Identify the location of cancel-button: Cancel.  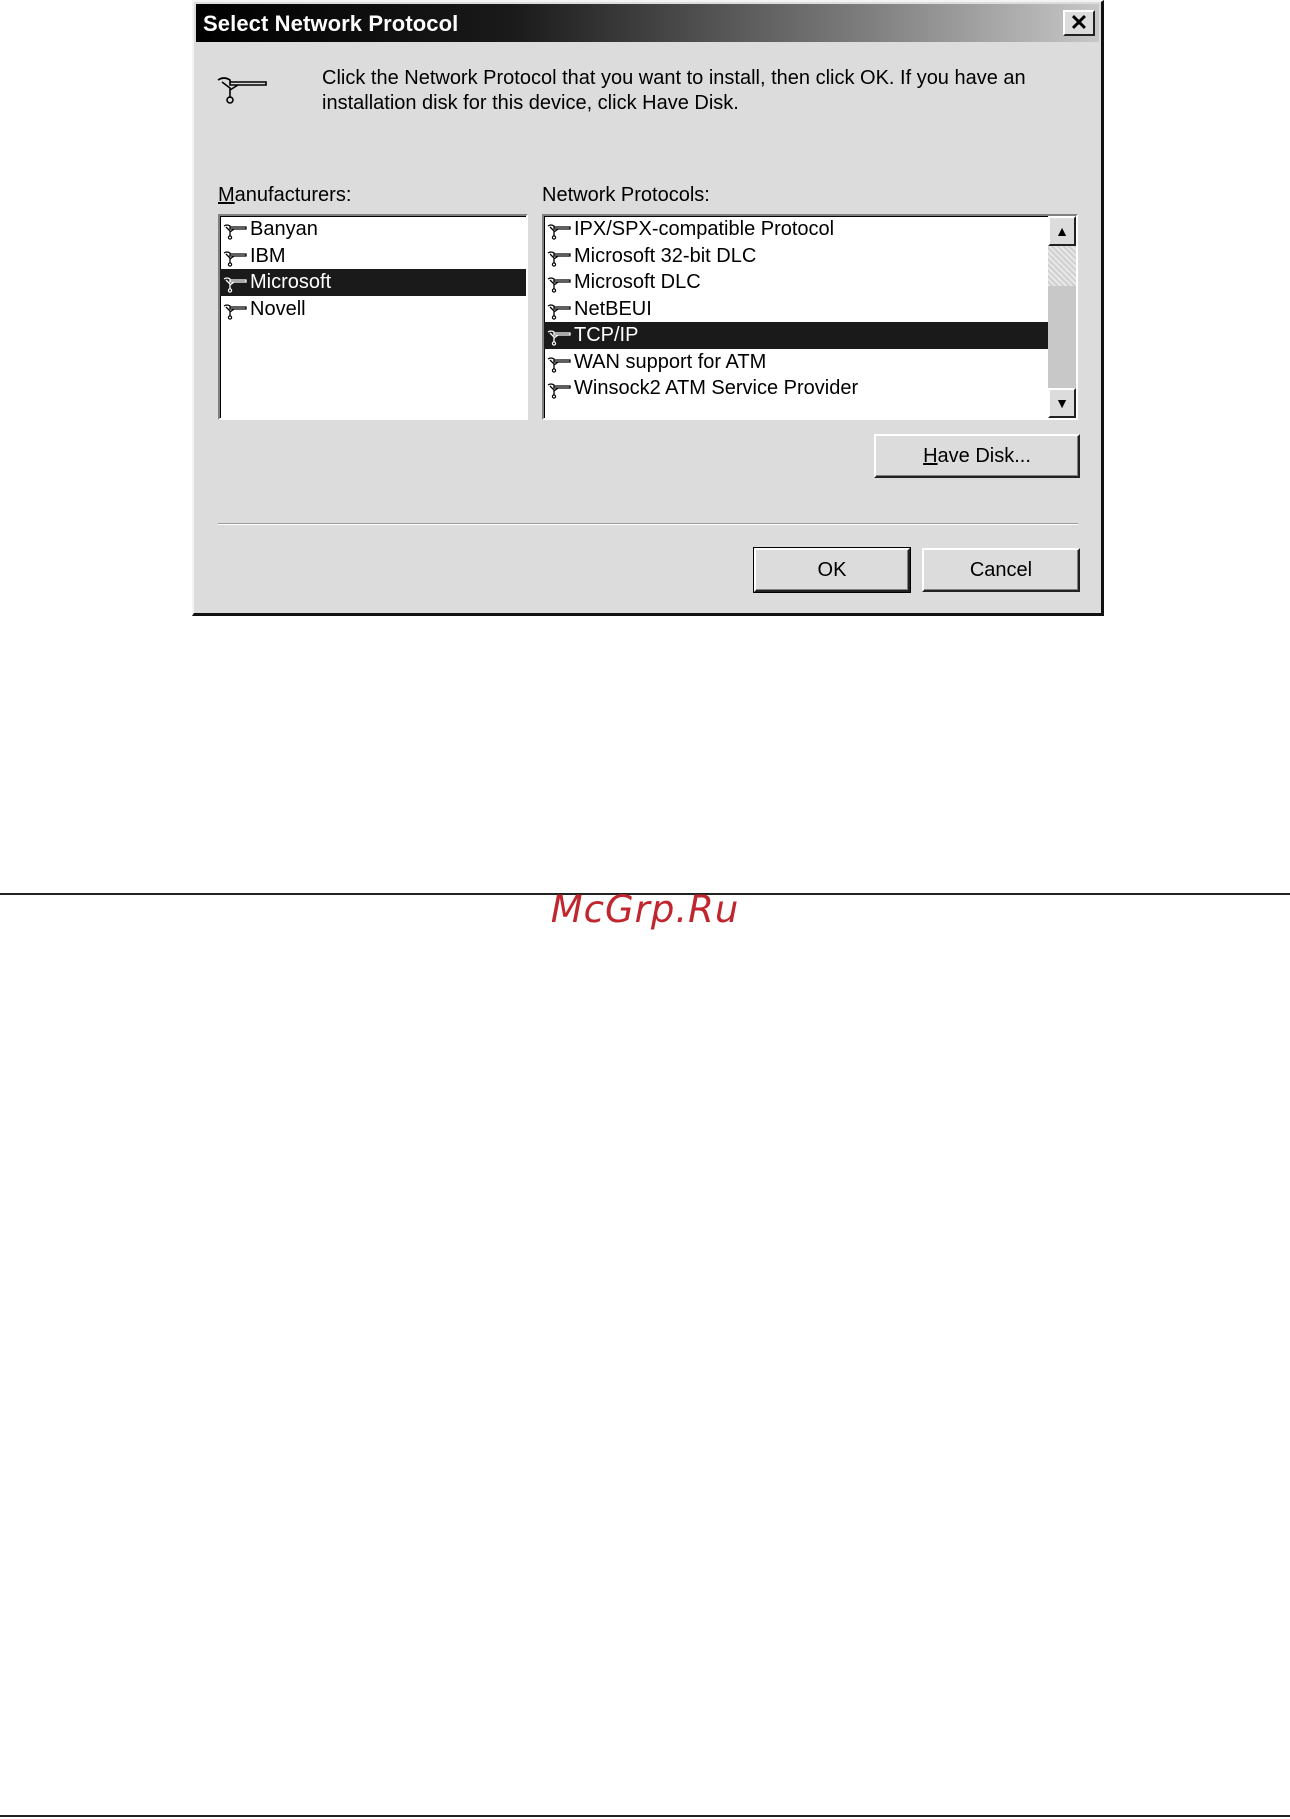
(1001, 570).